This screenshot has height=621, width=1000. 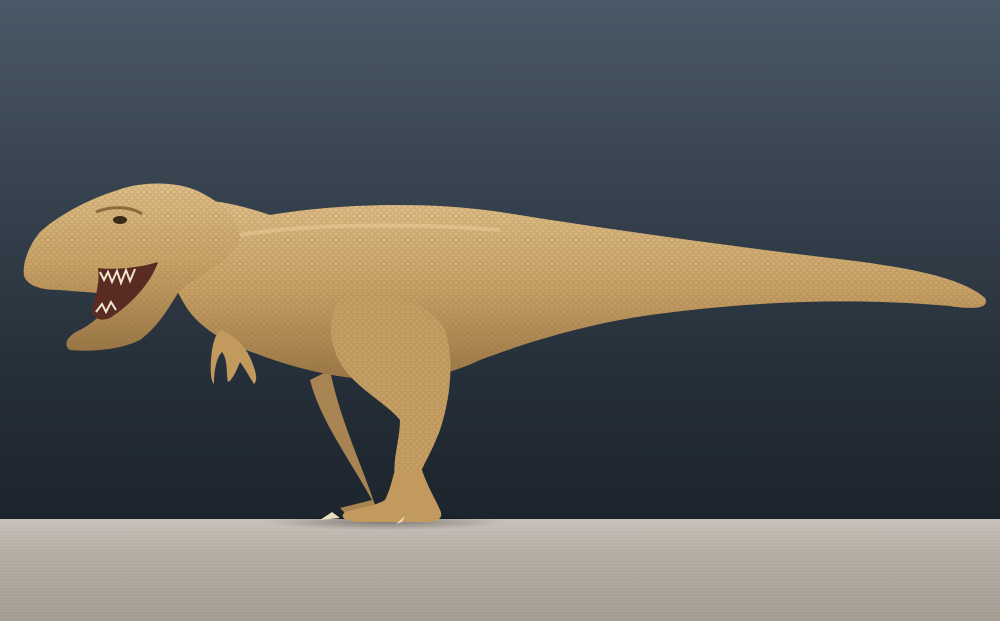 I want to click on eye, so click(x=120, y=220).